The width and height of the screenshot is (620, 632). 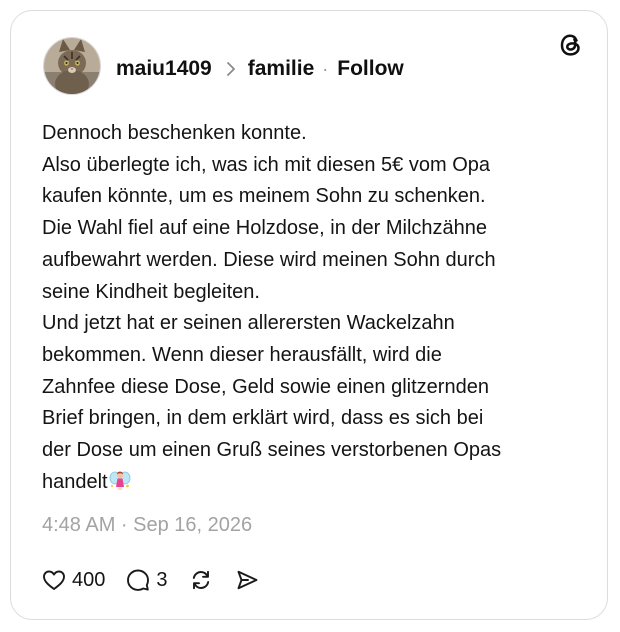 I want to click on action-bar: 400 3, so click(x=160, y=580).